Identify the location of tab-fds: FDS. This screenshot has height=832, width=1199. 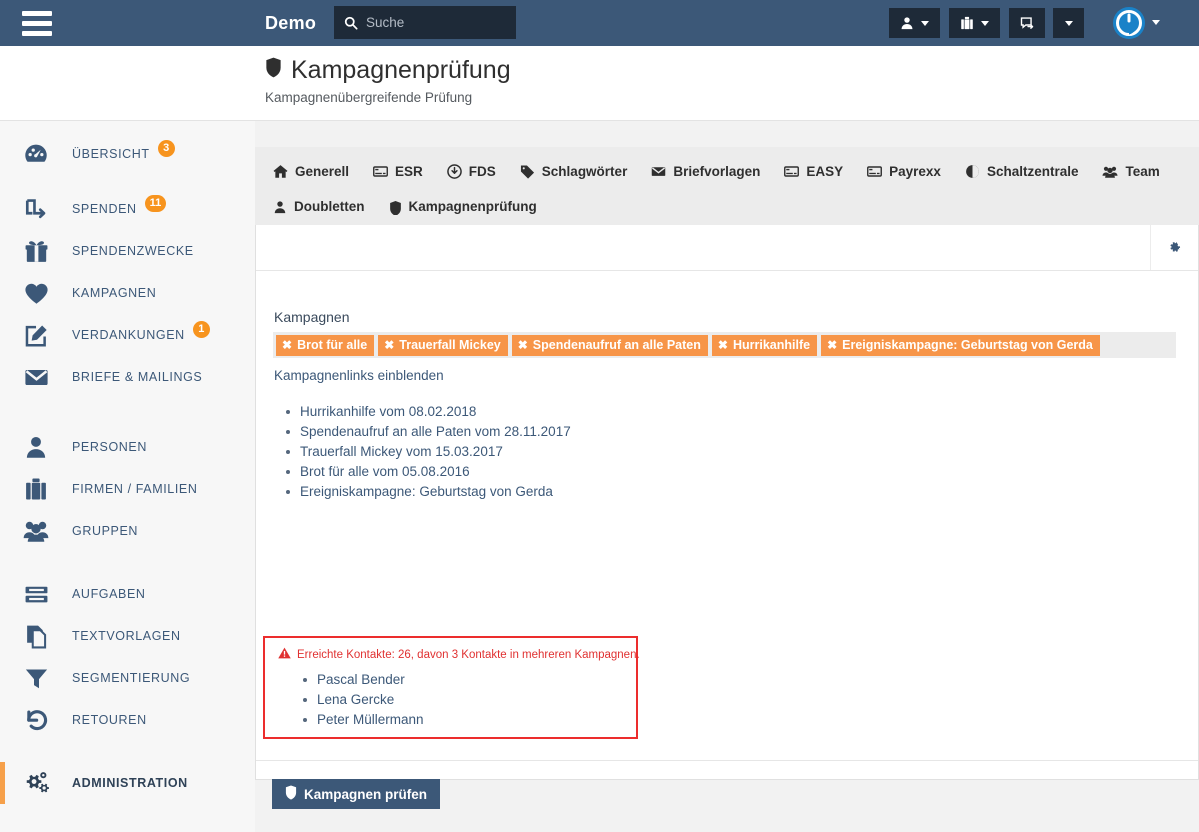
(471, 171).